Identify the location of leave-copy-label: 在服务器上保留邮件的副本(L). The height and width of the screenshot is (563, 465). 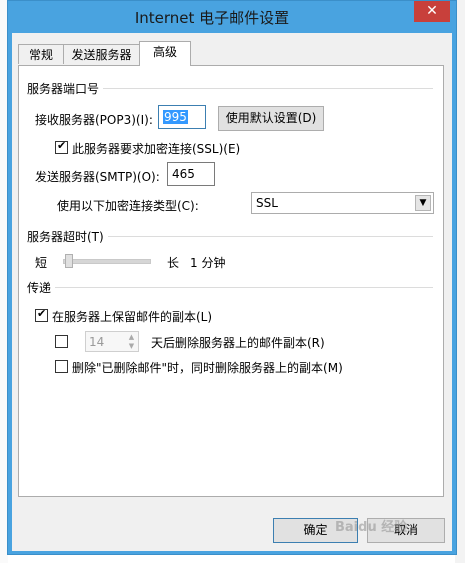
(132, 317).